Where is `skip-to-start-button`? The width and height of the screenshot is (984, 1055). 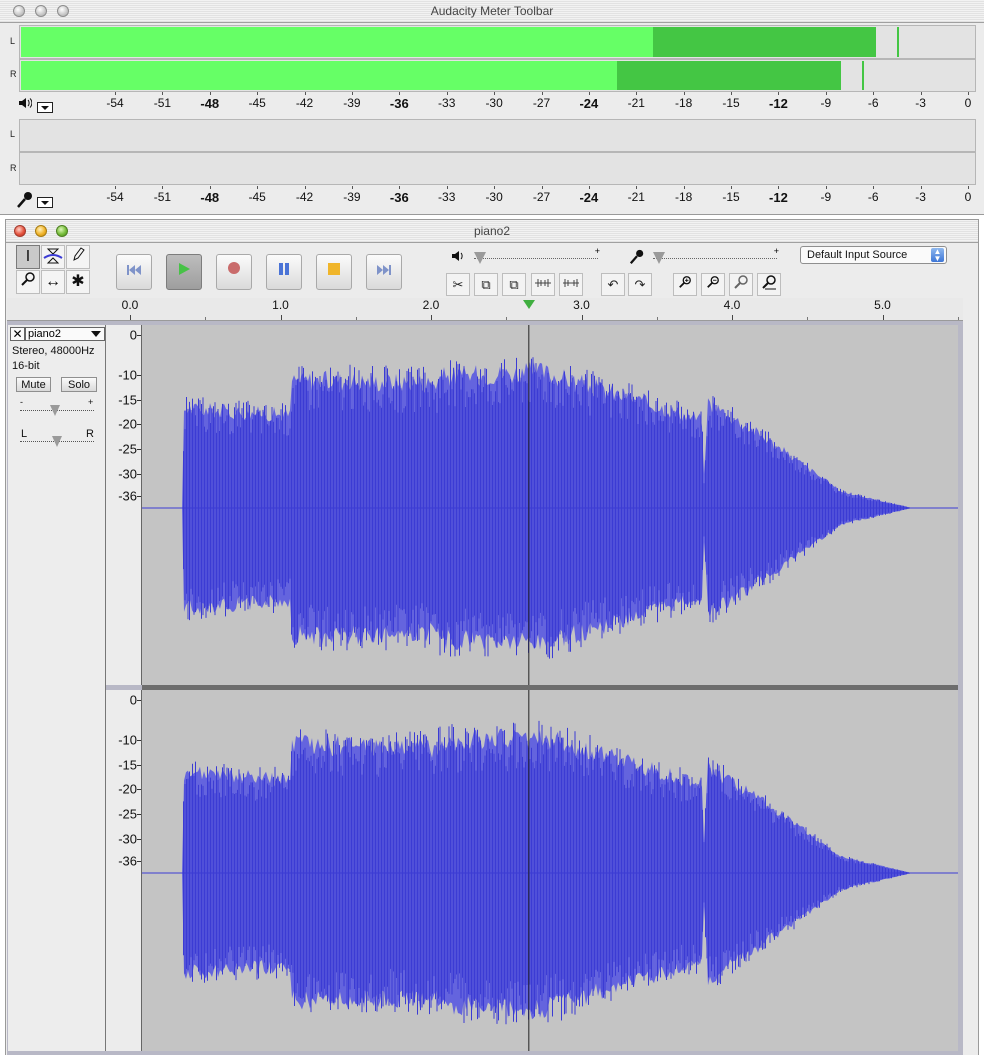
skip-to-start-button is located at coordinates (134, 272).